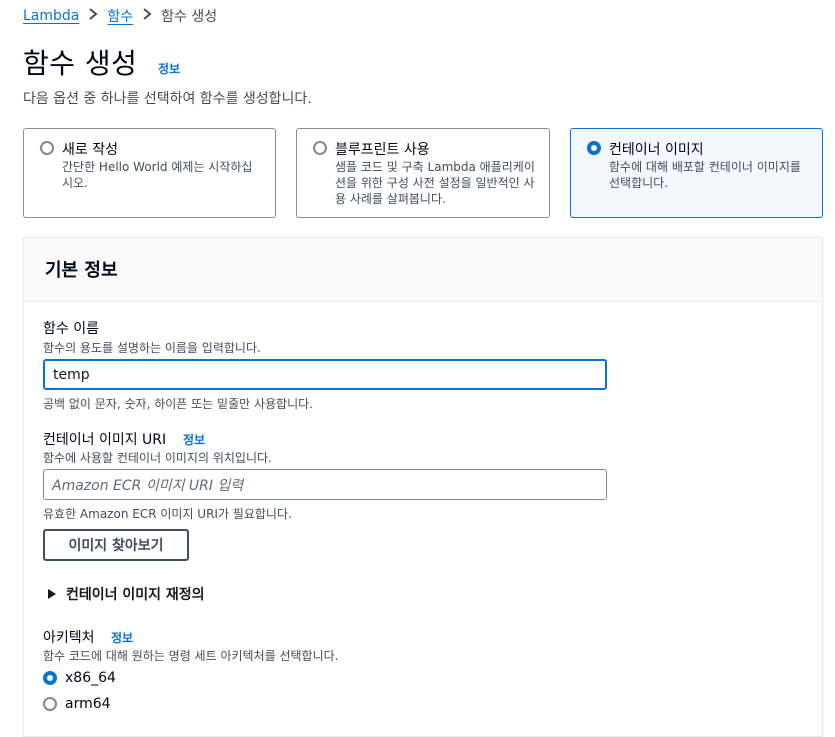 The image size is (835, 737). I want to click on image-uri-input: Amazon ECR 이미지 URI 입력, so click(325, 484).